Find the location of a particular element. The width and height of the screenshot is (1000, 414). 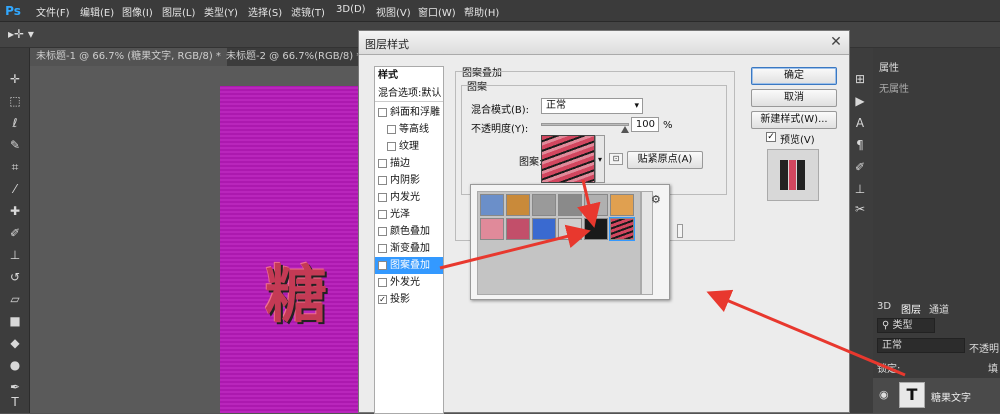

paragraph-icon: ¶ is located at coordinates (860, 145).